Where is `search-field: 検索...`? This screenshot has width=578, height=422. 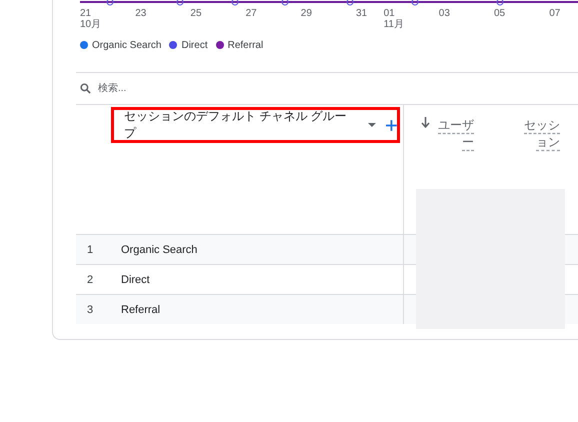
search-field: 検索... is located at coordinates (198, 88).